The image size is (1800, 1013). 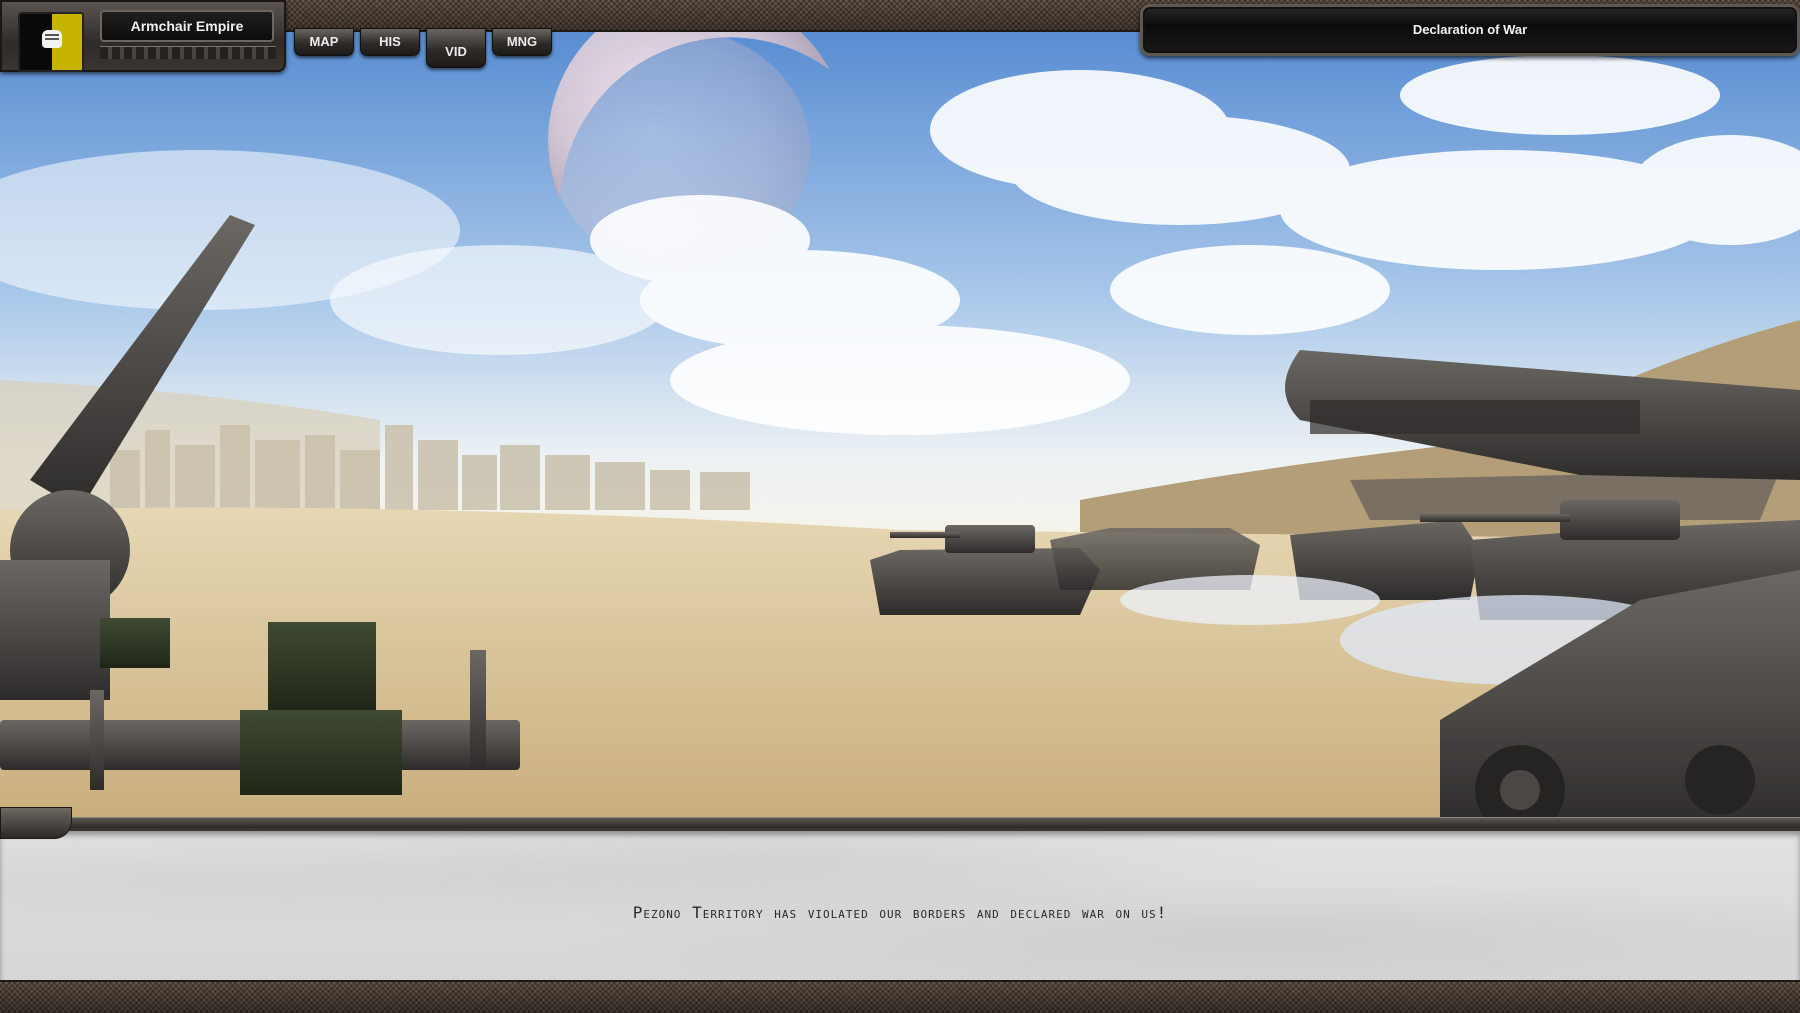 I want to click on nav-tabs: MAP HIS VID MNG, so click(x=423, y=48).